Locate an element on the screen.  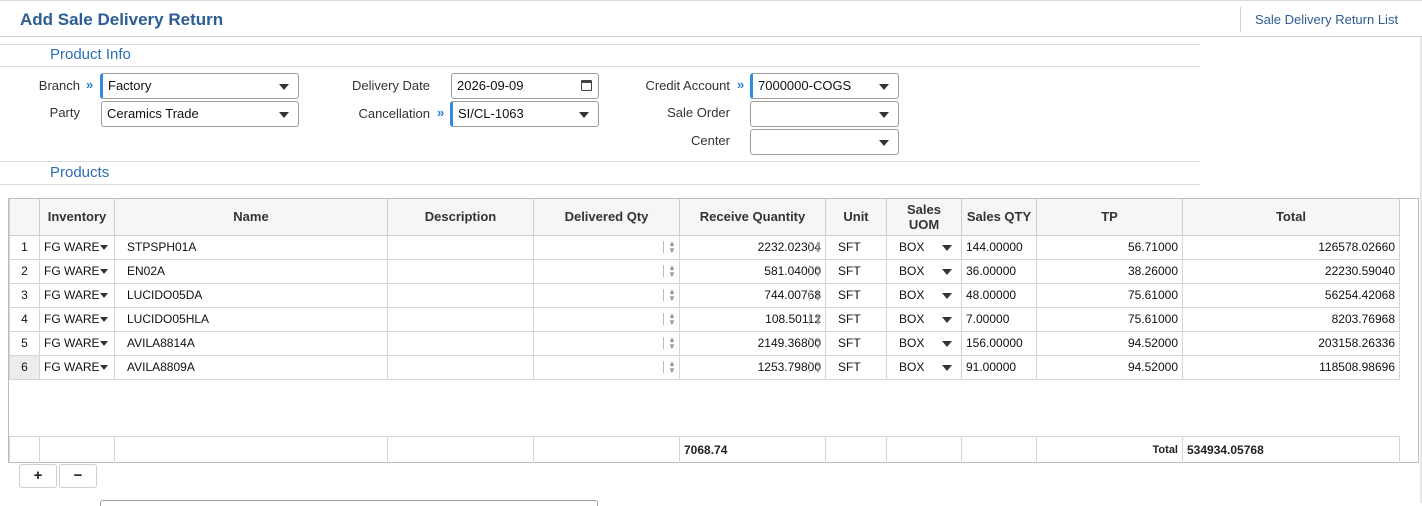
credit-account-select: 7000000-COGS is located at coordinates (824, 86).